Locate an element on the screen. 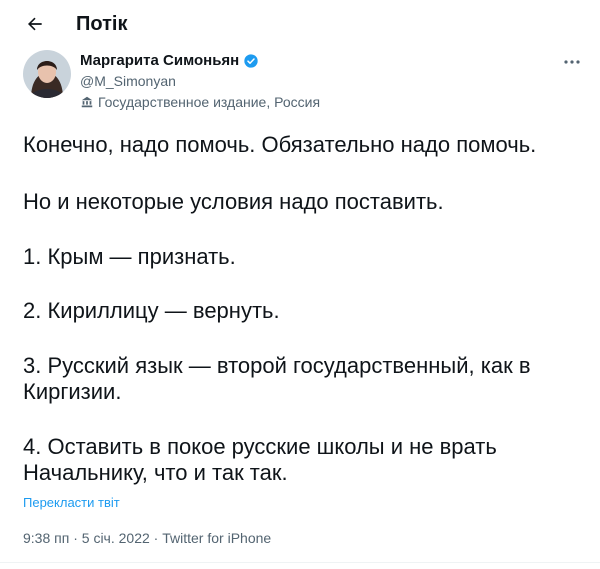 The image size is (600, 569). translate-tweet-link: Перекласти твіт is located at coordinates (71, 502).